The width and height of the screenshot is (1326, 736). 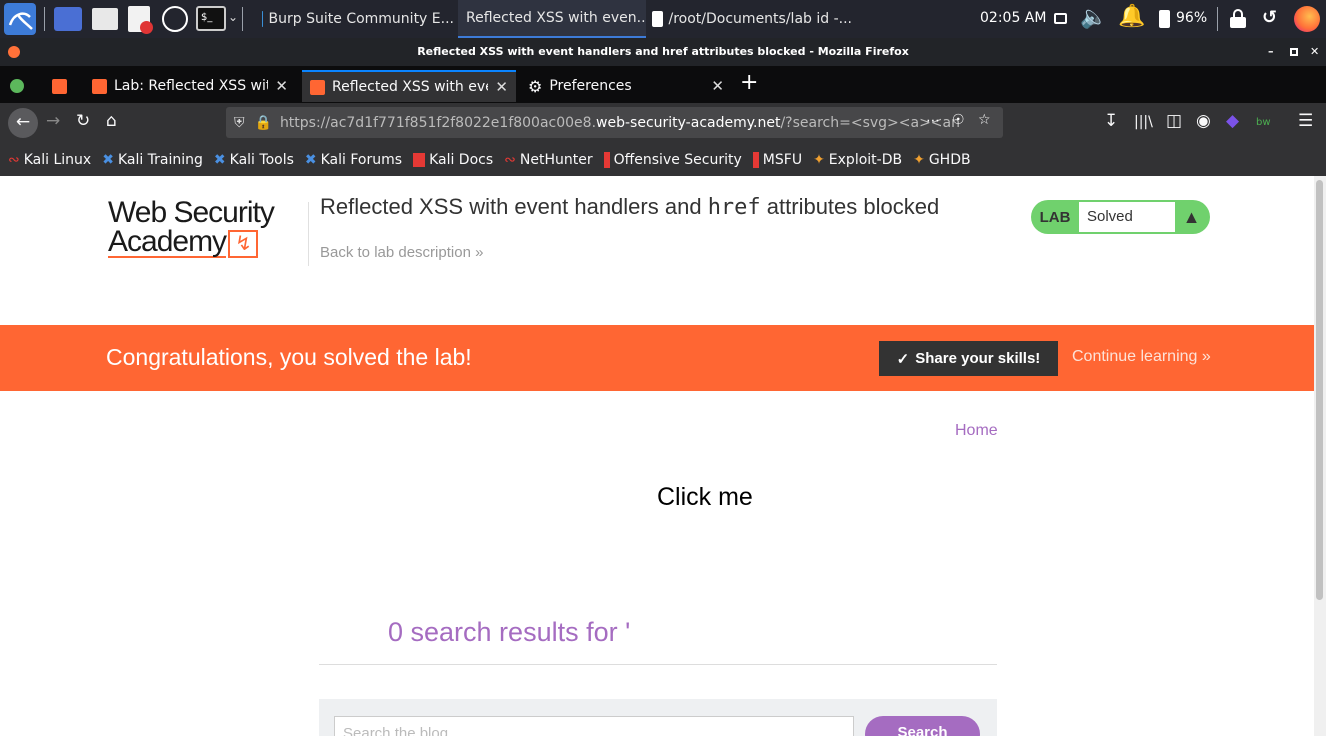 I want to click on bookmark-offensive-security: Offensive Security, so click(x=672, y=160).